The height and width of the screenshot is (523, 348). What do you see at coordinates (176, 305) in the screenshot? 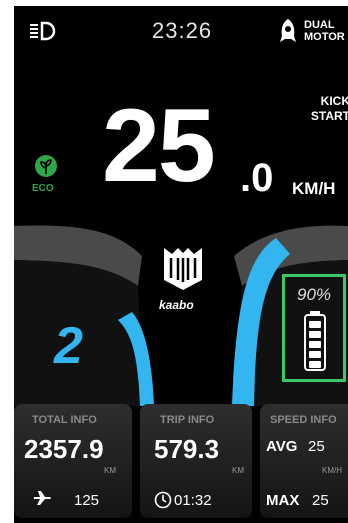
I see `brand-name: kaabo` at bounding box center [176, 305].